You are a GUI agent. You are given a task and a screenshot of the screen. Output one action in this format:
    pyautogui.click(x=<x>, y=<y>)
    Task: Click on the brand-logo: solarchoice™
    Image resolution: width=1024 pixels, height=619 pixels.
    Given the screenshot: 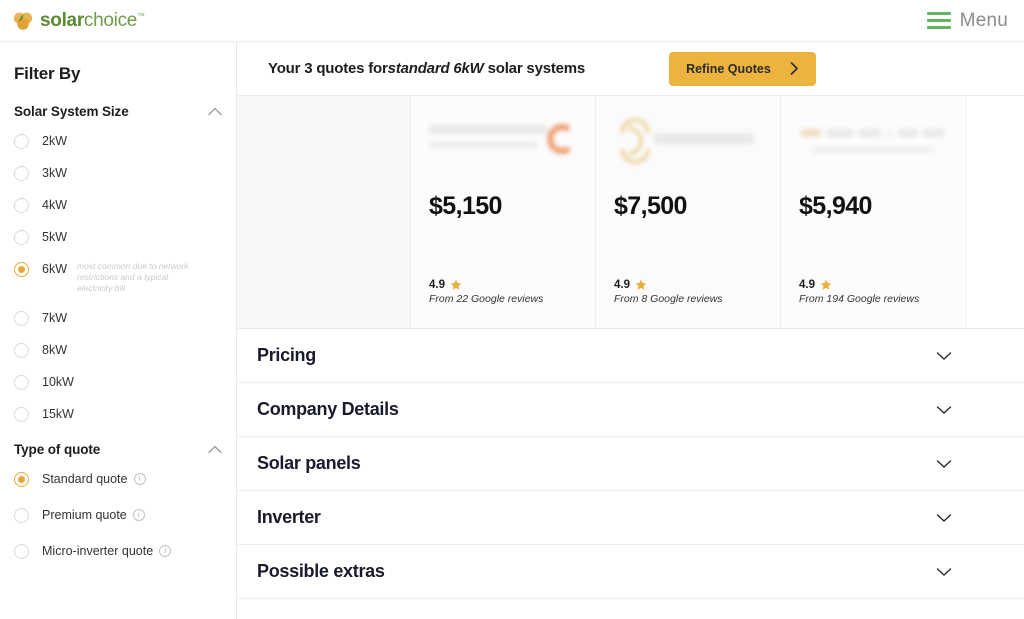 What is the action you would take?
    pyautogui.click(x=78, y=21)
    